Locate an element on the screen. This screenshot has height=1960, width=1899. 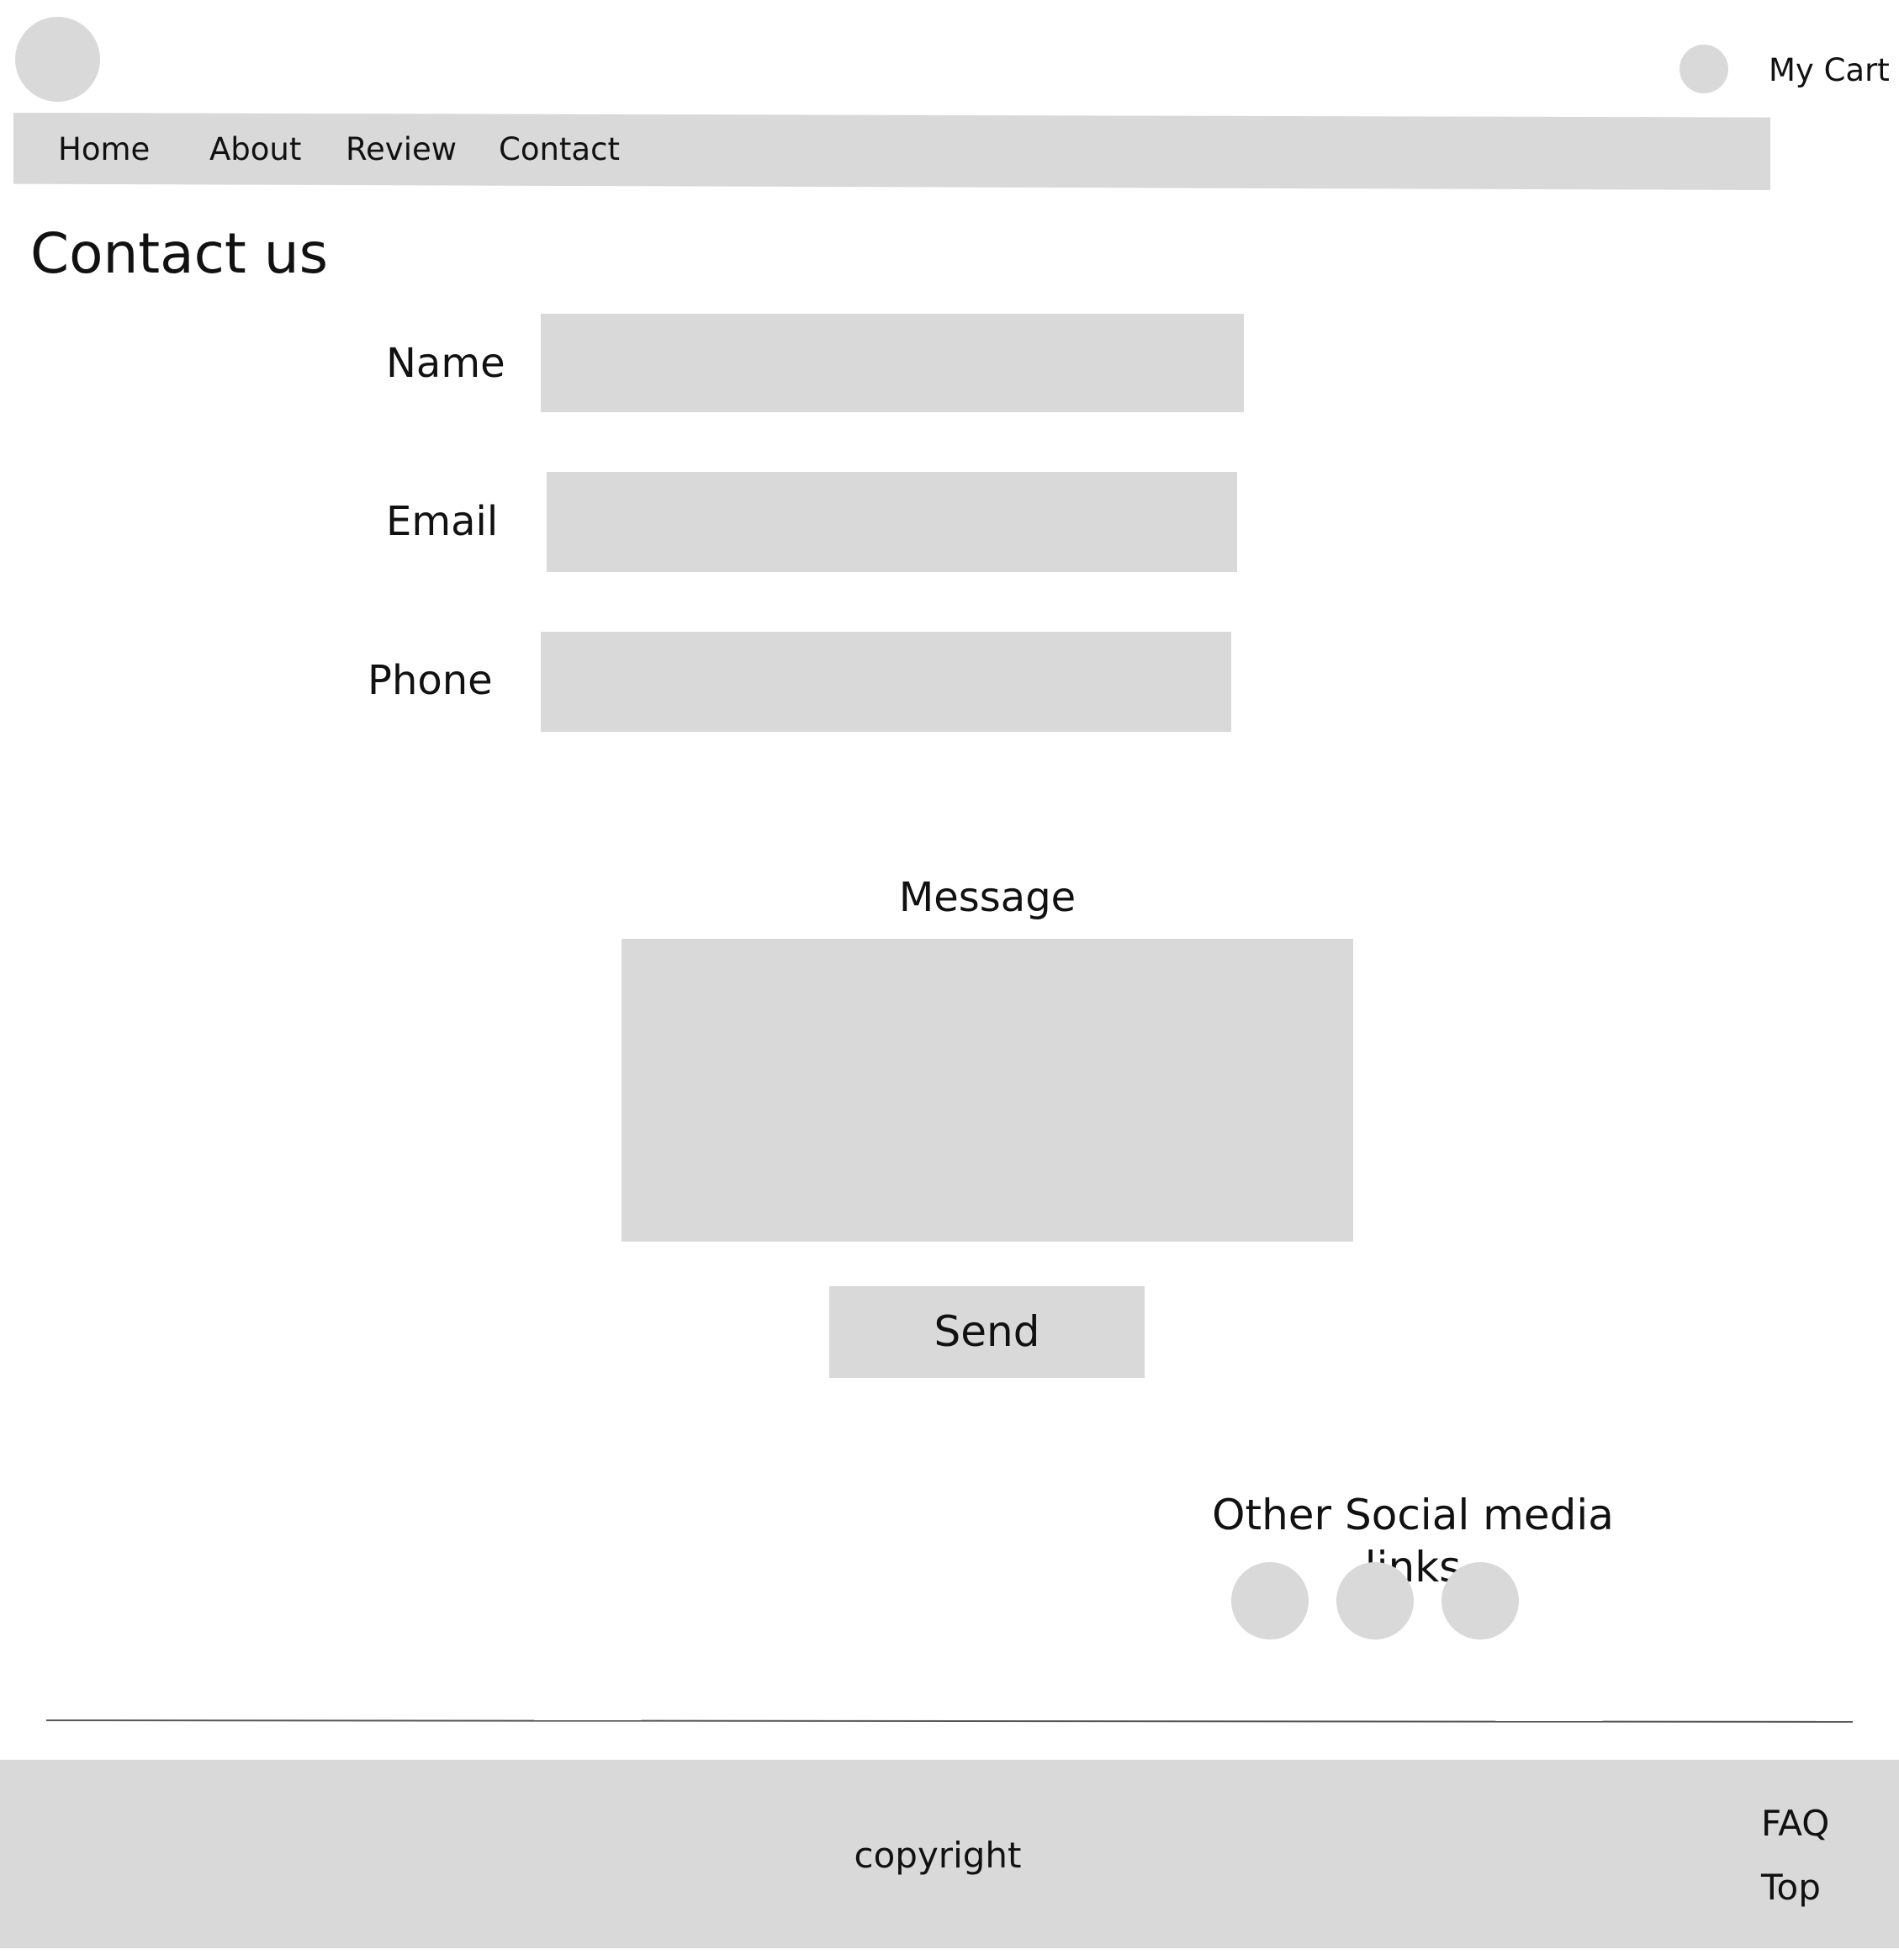
phone-label: Phone is located at coordinates (431, 680).